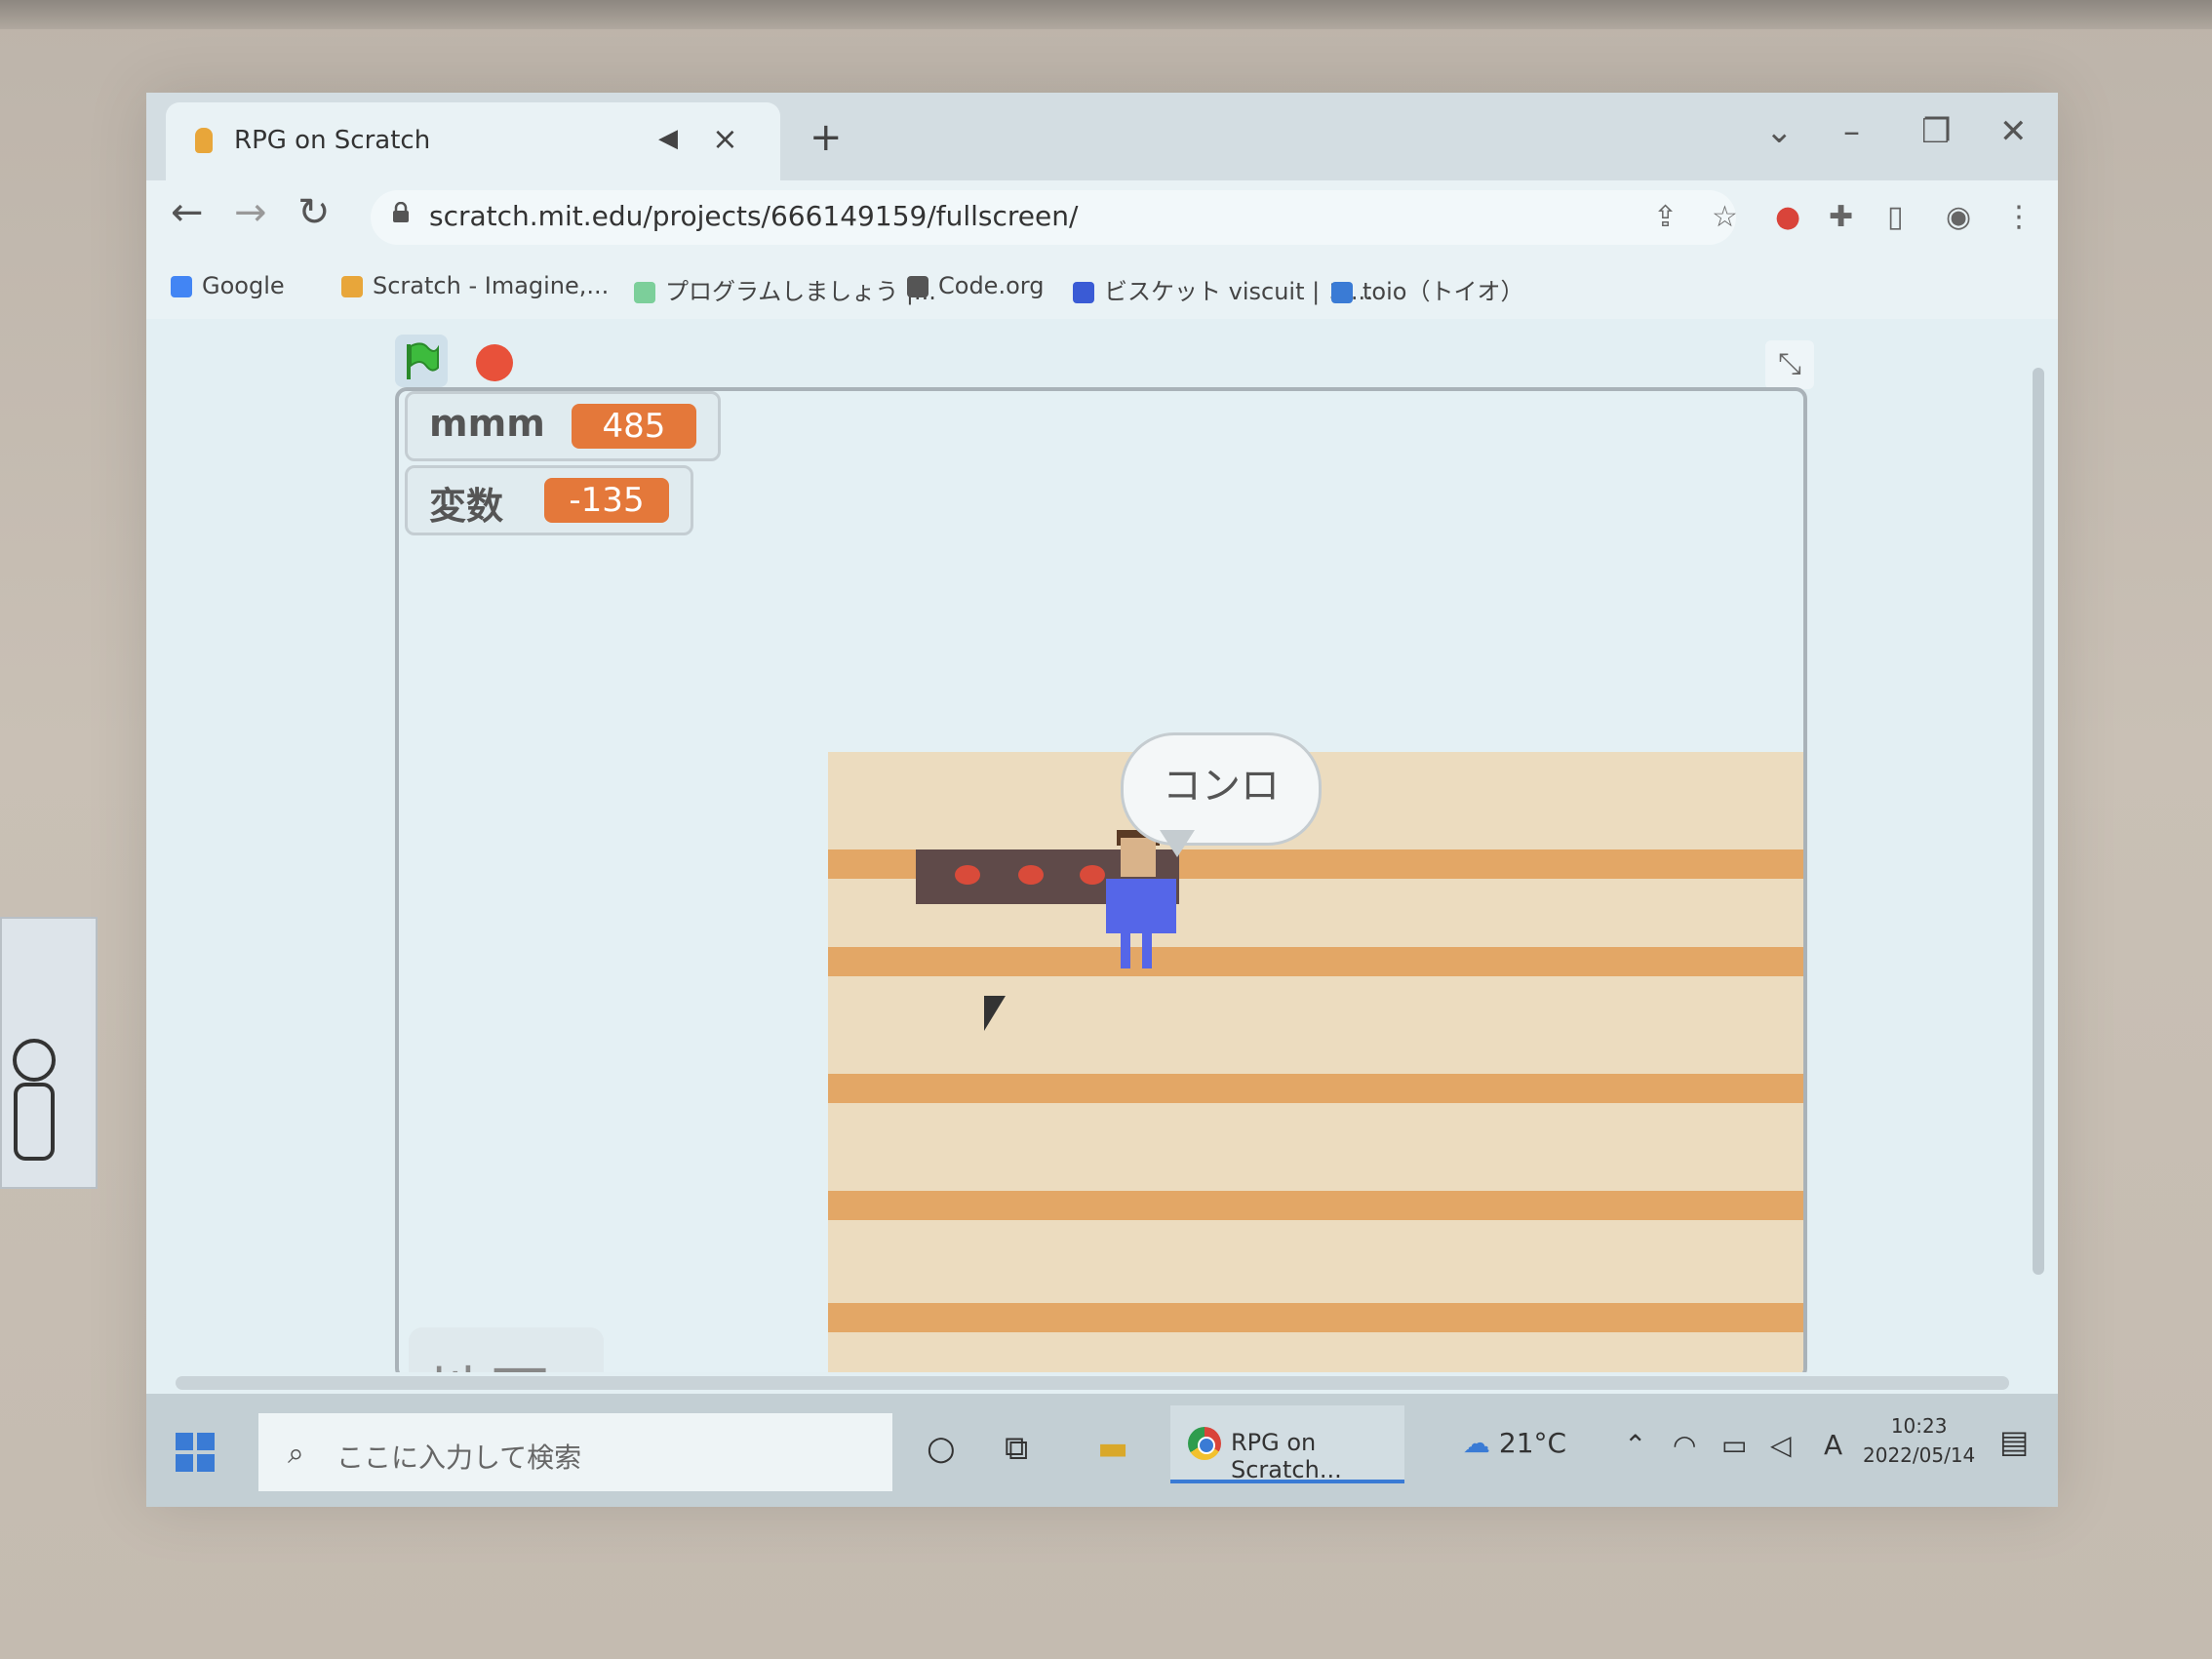 The height and width of the screenshot is (1659, 2212). I want to click on variable-monitor-mmm: mmm 485, so click(563, 426).